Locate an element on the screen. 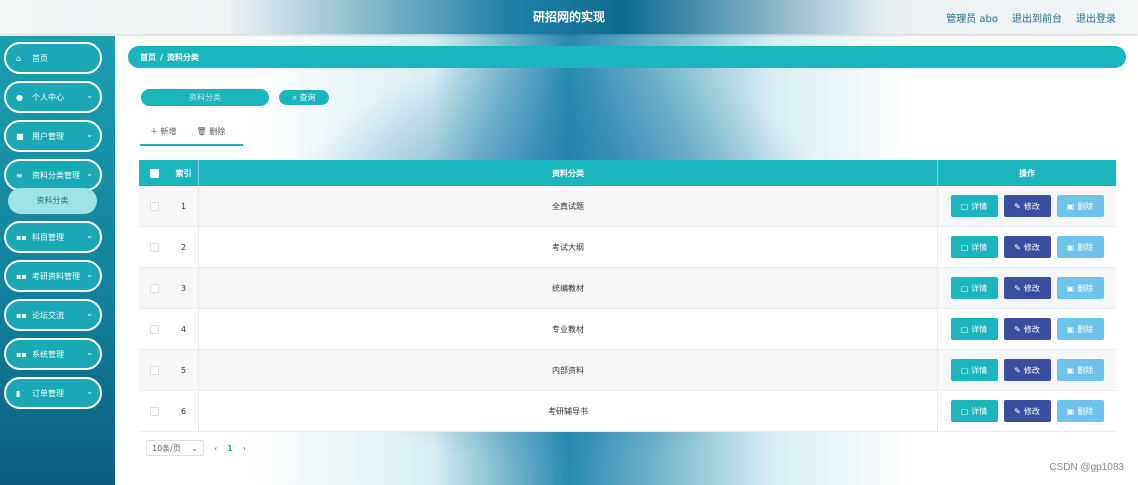 Image resolution: width=1138 pixels, height=485 pixels. header-name: 资料分类 is located at coordinates (568, 173).